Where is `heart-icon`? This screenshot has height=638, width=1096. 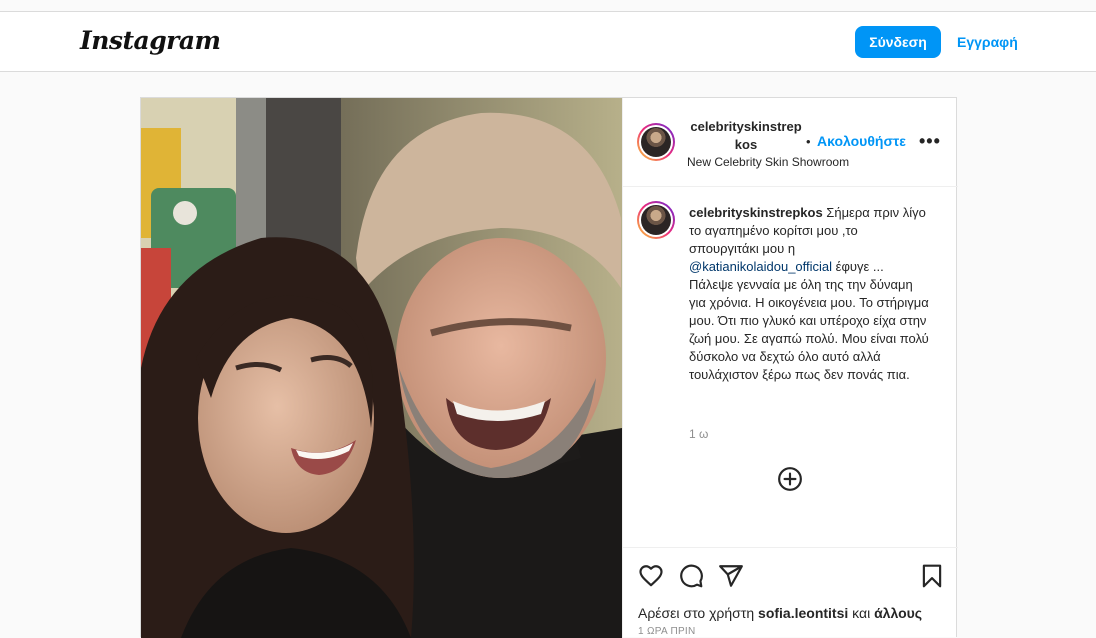
heart-icon is located at coordinates (651, 576).